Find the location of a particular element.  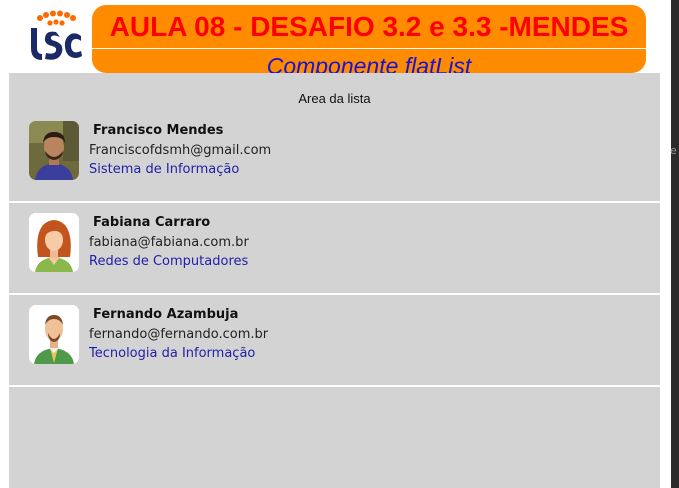

item-course: Redes de Computadores is located at coordinates (169, 261).